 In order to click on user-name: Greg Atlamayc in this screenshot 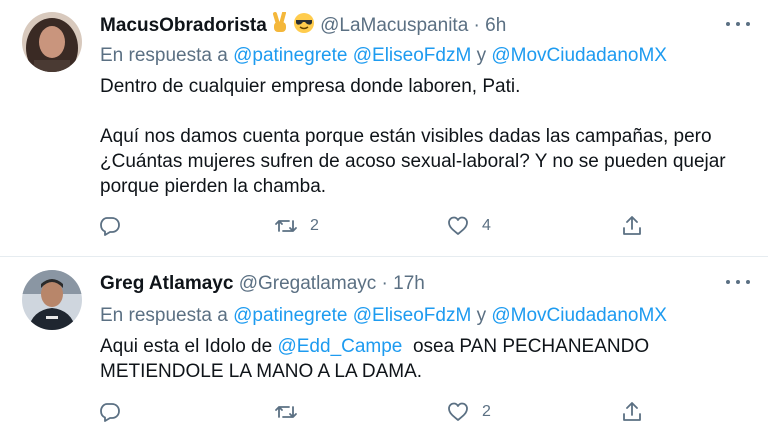, I will do `click(166, 283)`.